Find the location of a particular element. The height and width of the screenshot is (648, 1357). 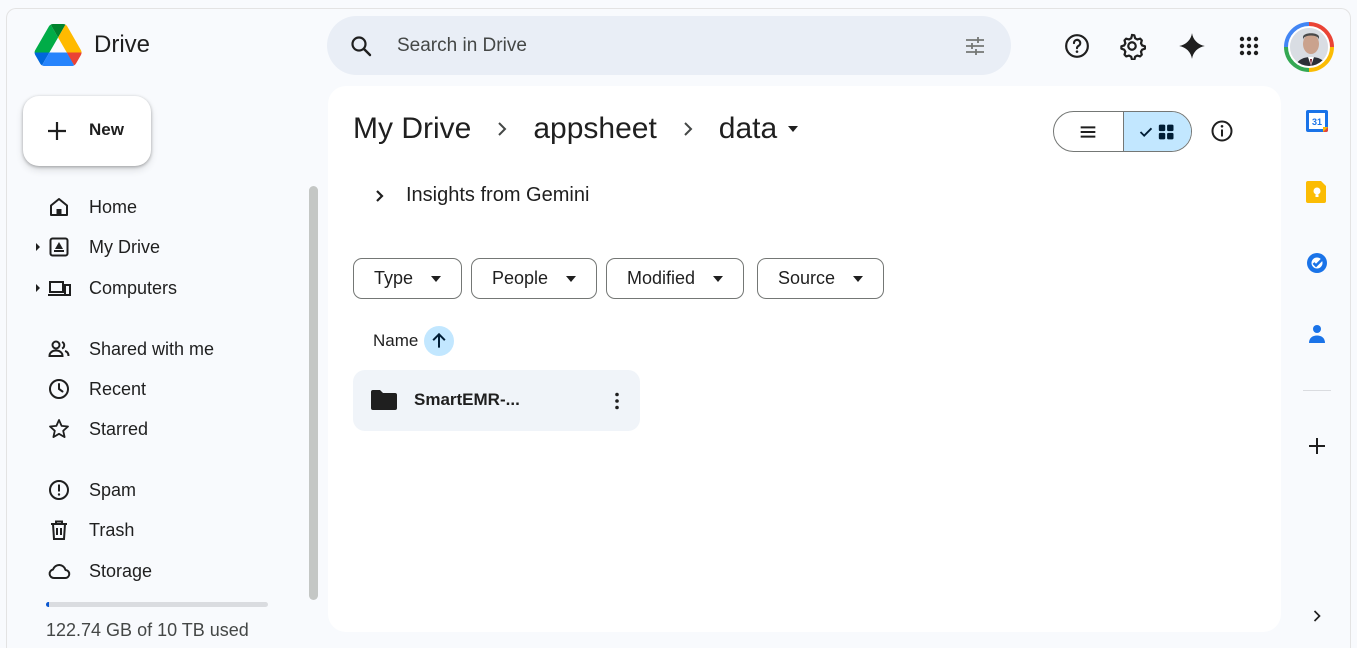

filter-label: Modified is located at coordinates (661, 278).